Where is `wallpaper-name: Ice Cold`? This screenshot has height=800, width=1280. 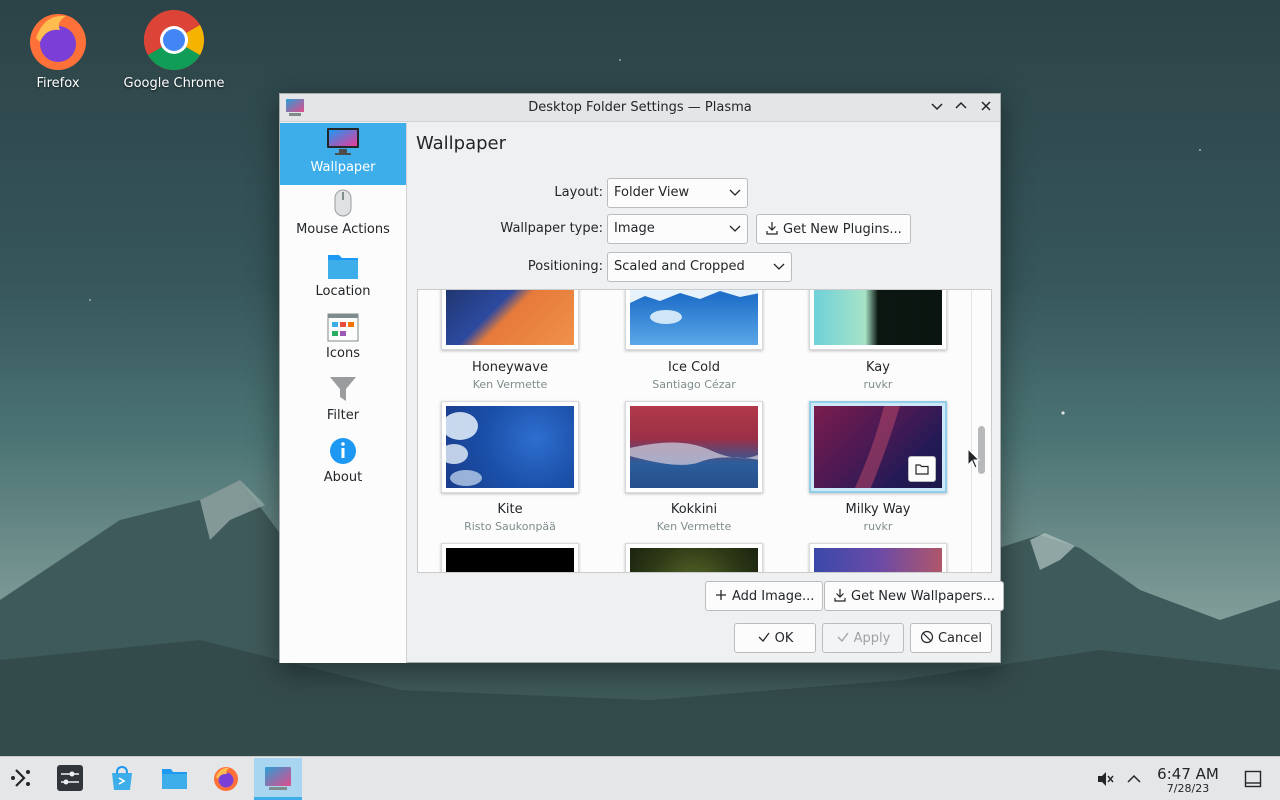 wallpaper-name: Ice Cold is located at coordinates (693, 367).